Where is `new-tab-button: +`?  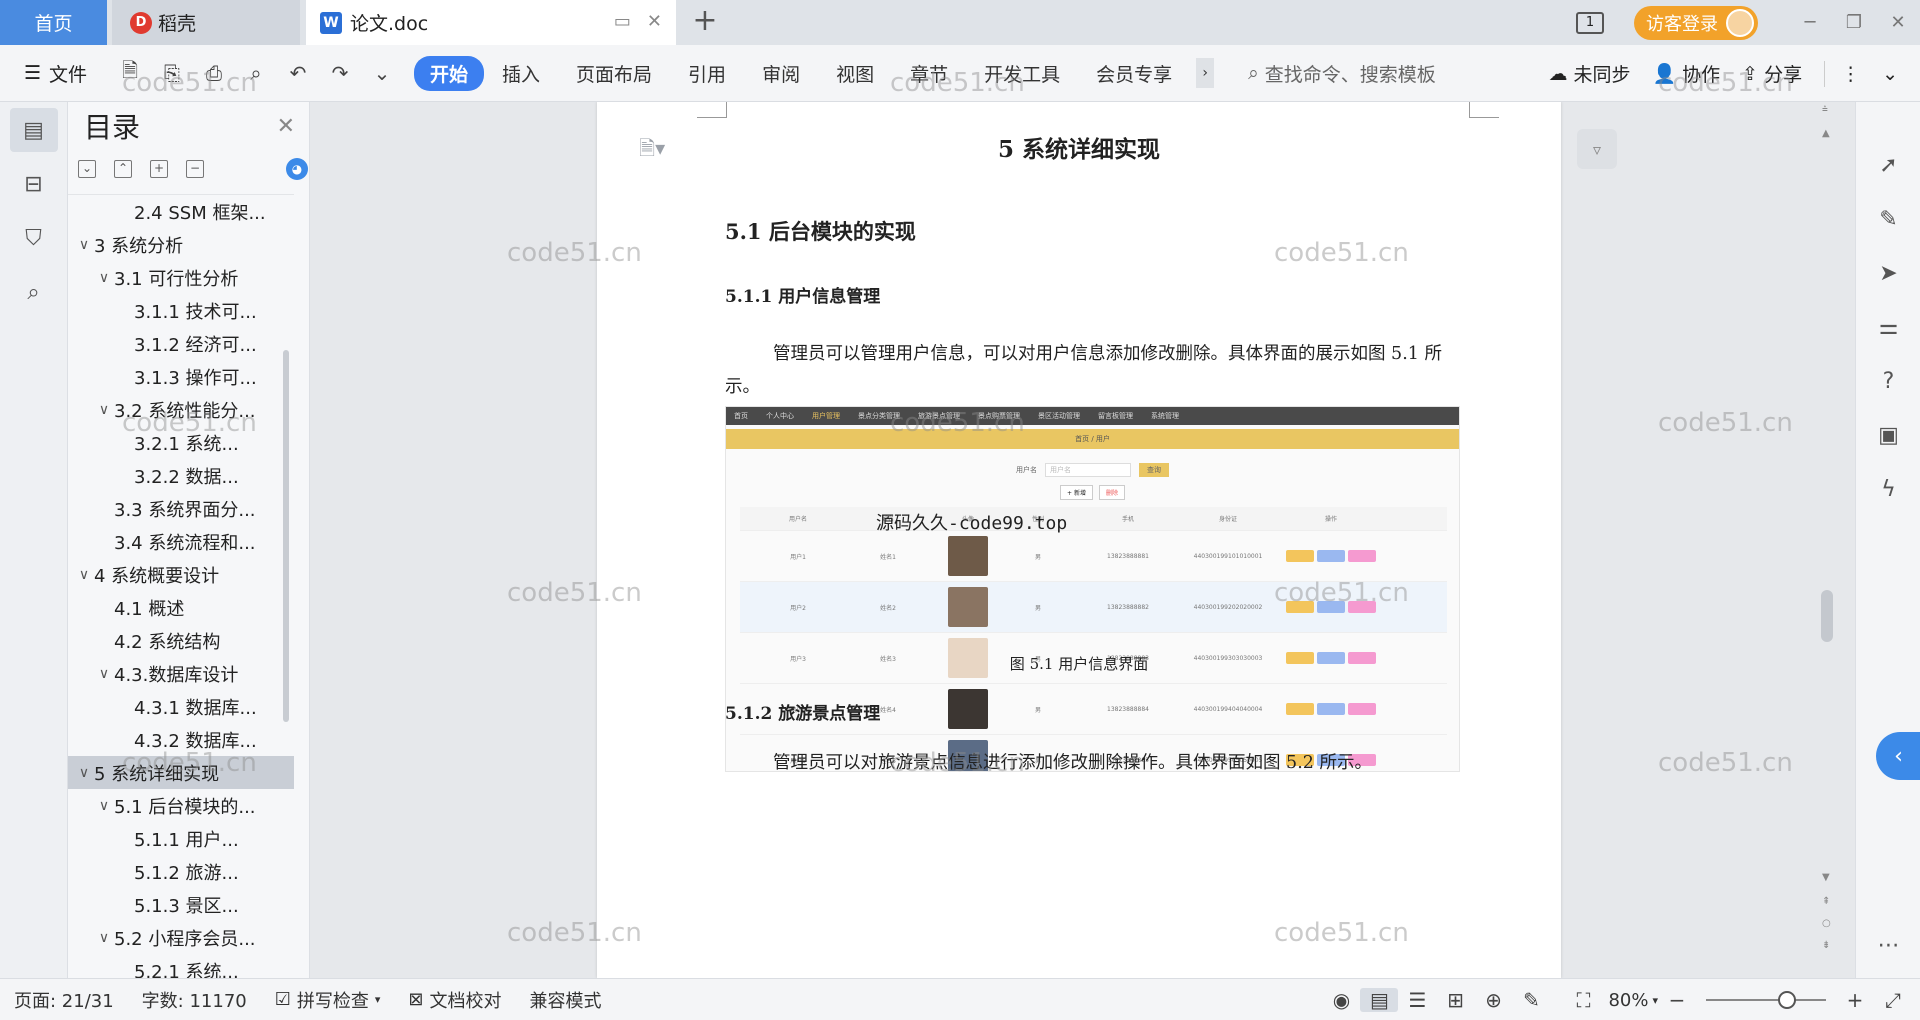 new-tab-button: + is located at coordinates (705, 21).